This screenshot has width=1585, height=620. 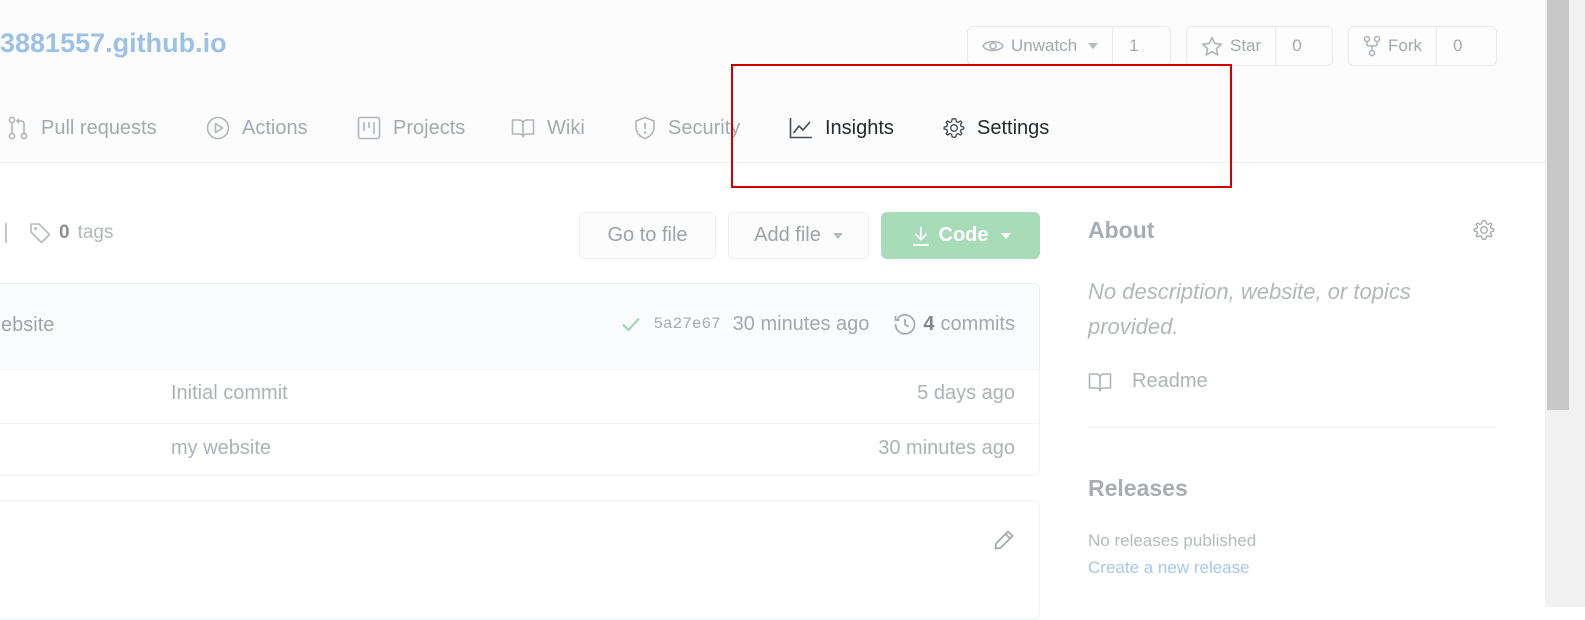 I want to click on fork-label: Fork, so click(x=1405, y=45).